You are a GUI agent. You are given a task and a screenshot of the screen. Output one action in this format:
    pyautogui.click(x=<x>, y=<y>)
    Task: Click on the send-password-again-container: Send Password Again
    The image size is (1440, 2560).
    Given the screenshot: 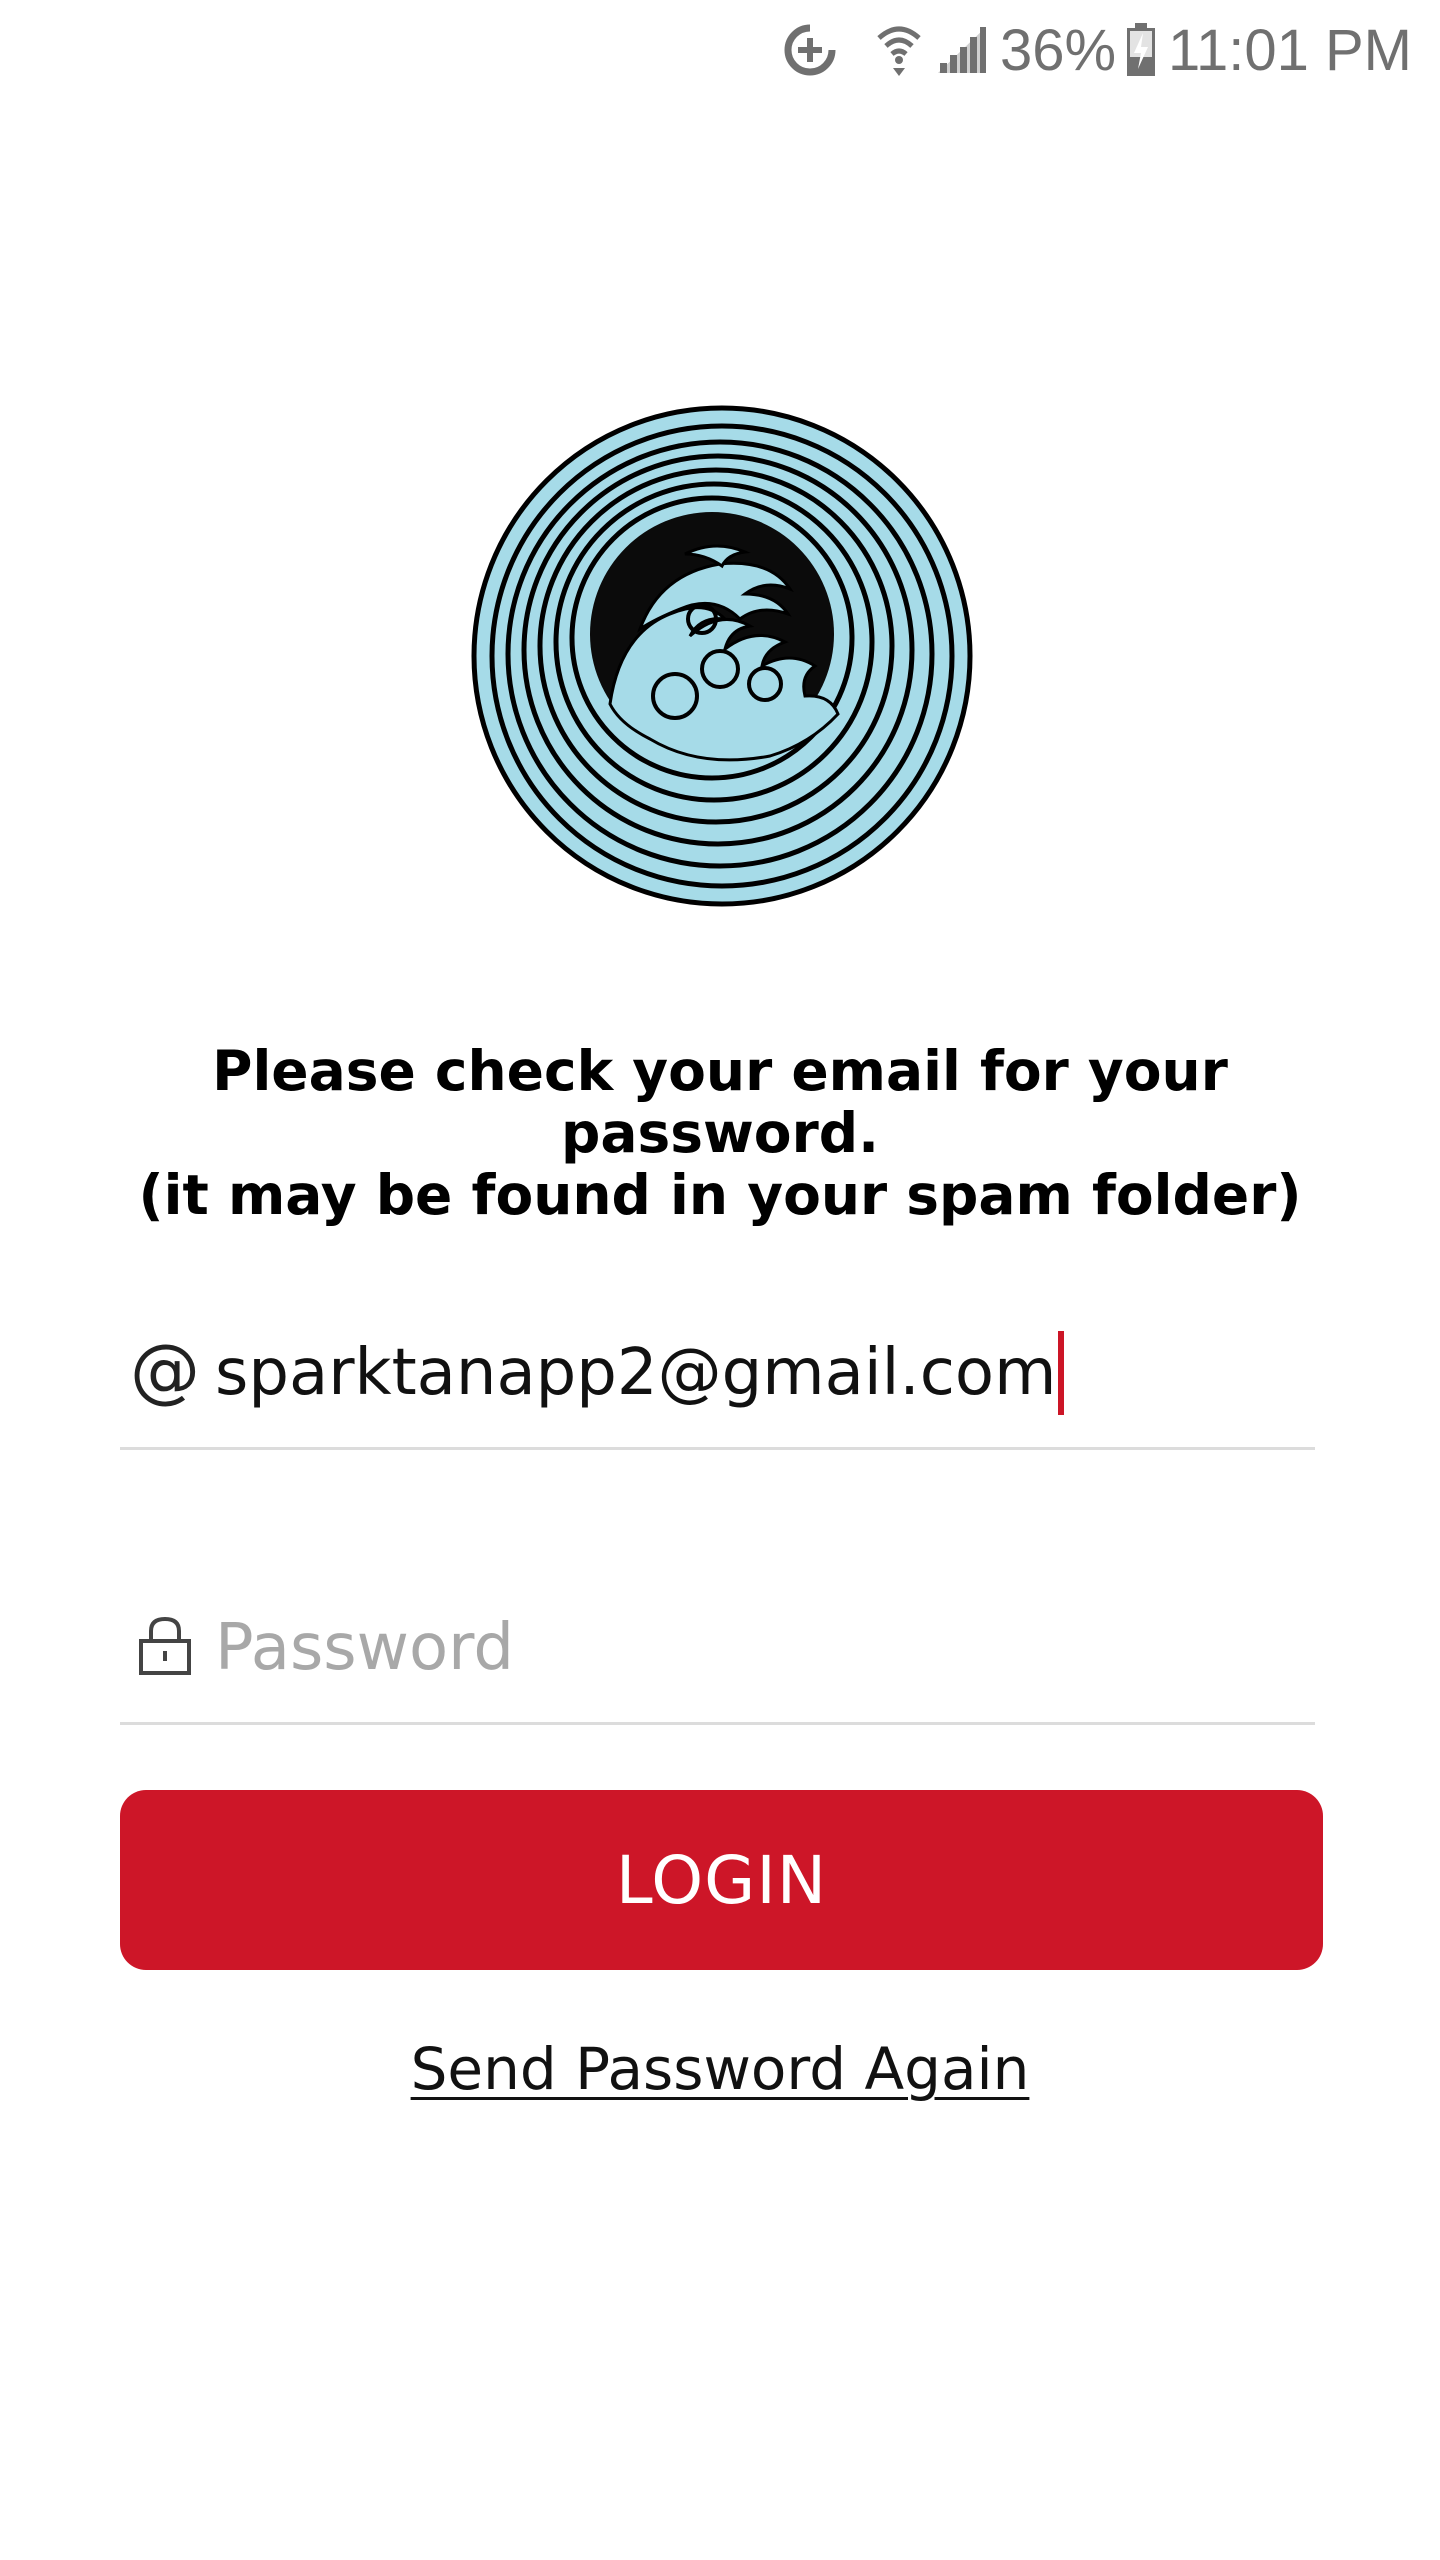 What is the action you would take?
    pyautogui.click(x=720, y=2069)
    